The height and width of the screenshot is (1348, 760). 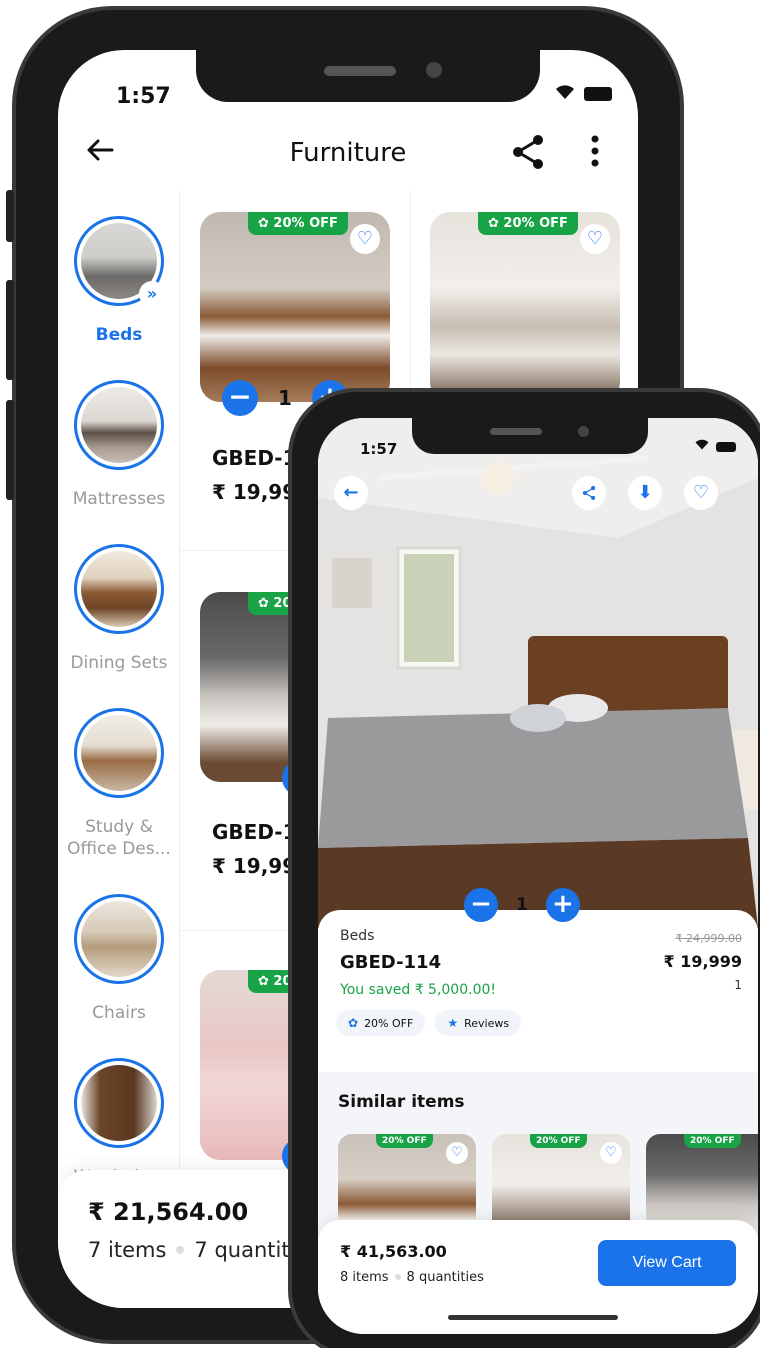 I want to click on category-wardrobes: Wardrobes, so click(x=119, y=1123).